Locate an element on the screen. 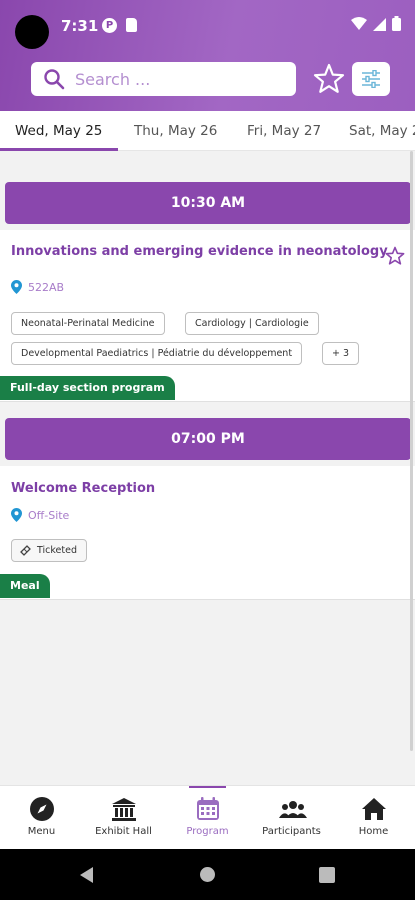  people-icon is located at coordinates (292, 809).